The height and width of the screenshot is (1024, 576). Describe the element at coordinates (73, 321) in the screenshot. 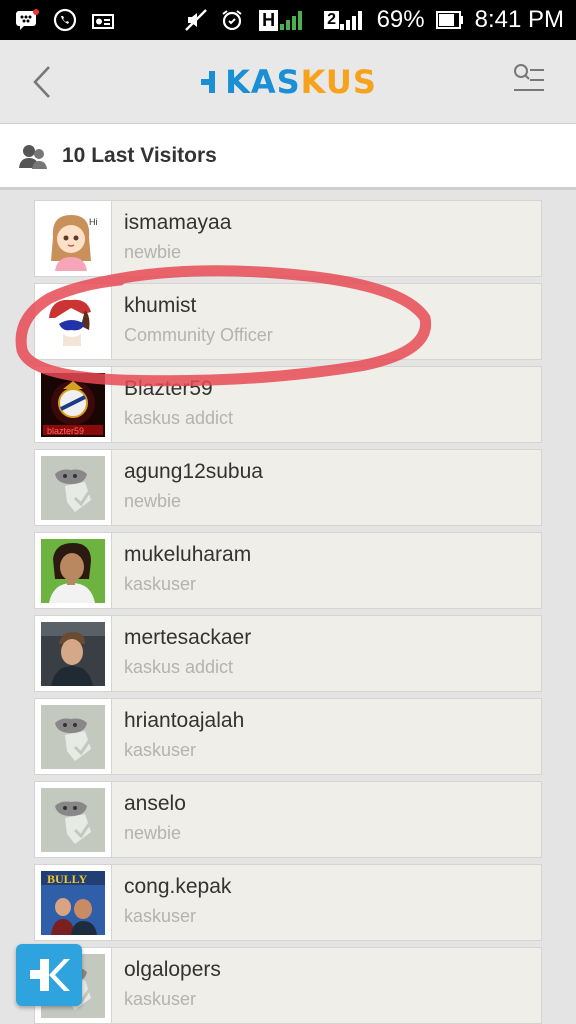

I see `cartoon-avatar-icon` at that location.